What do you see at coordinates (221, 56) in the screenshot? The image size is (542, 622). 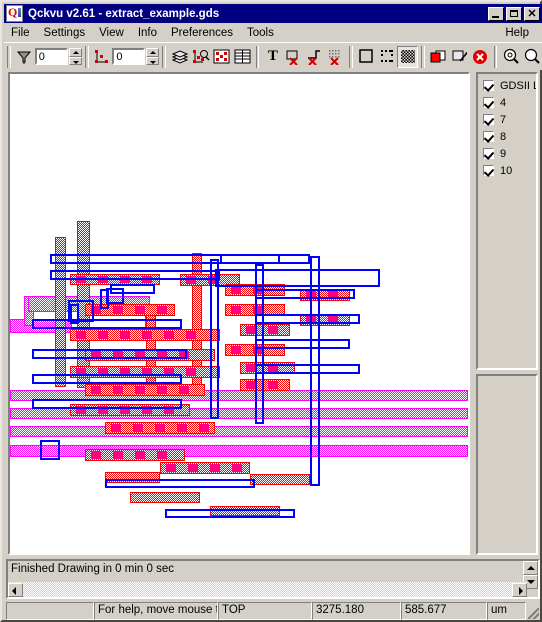 I see `select-area-icon` at bounding box center [221, 56].